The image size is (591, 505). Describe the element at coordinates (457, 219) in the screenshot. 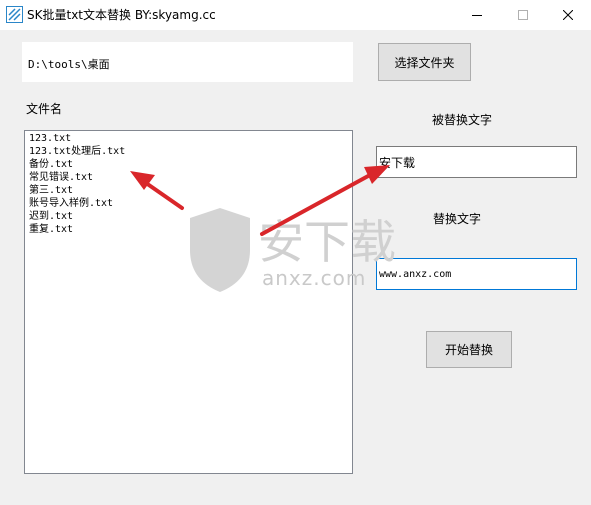

I see `replace-text-label: 替换文字` at that location.